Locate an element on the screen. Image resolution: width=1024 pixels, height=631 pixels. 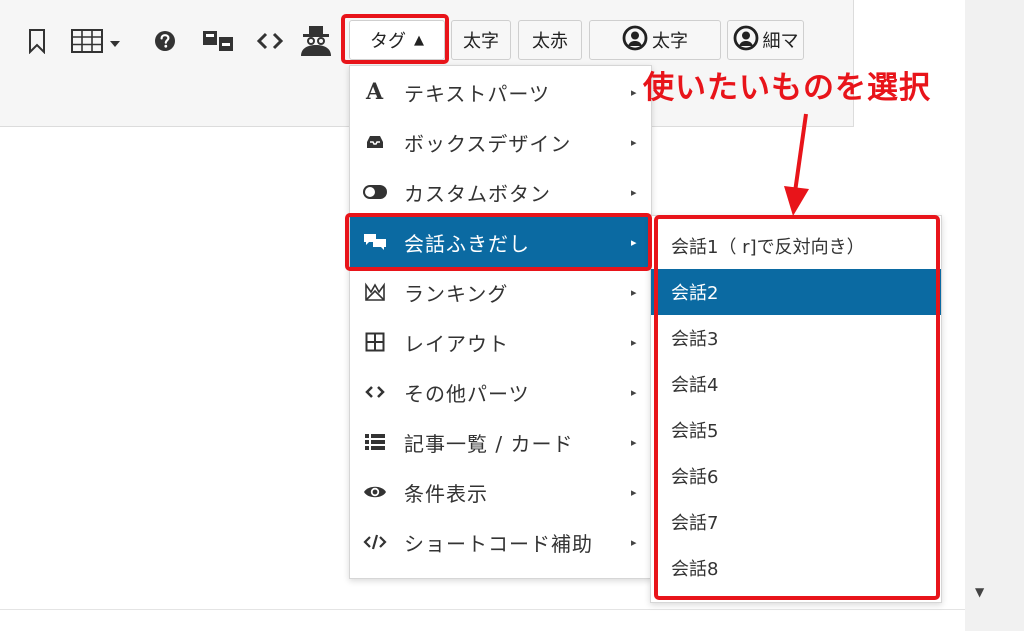
annotation-text: 使いたいものを選択 is located at coordinates (787, 88).